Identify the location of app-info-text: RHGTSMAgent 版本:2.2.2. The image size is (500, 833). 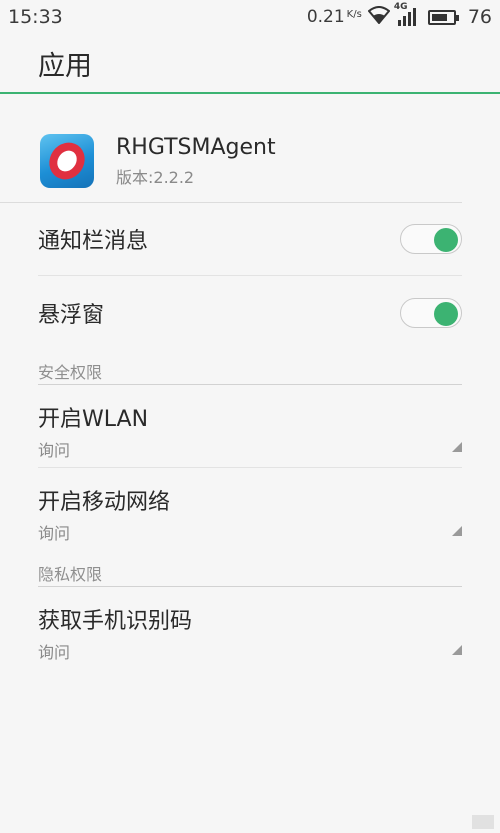
(196, 161).